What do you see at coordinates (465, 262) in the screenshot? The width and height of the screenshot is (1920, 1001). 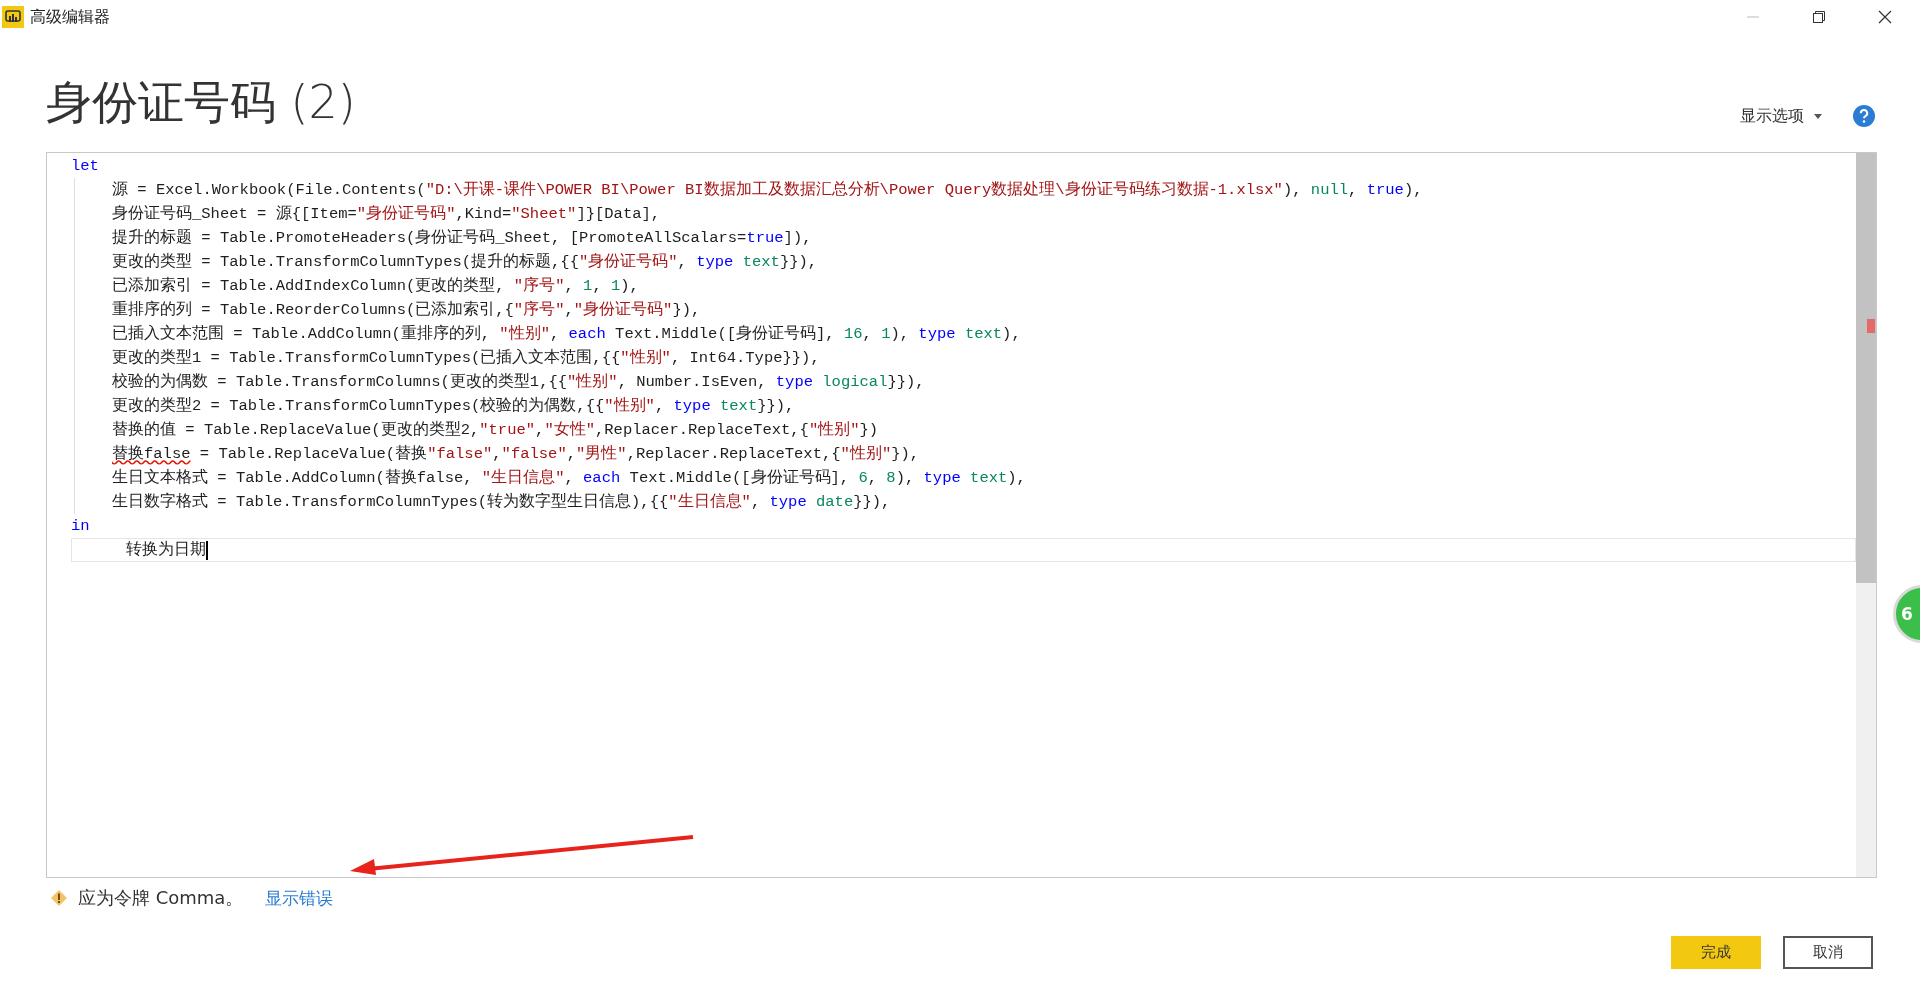 I see `code-line: 更改的类型 = Table.TransformColumnTypes(提升的标题,{{"身份证号码", type text}}),` at bounding box center [465, 262].